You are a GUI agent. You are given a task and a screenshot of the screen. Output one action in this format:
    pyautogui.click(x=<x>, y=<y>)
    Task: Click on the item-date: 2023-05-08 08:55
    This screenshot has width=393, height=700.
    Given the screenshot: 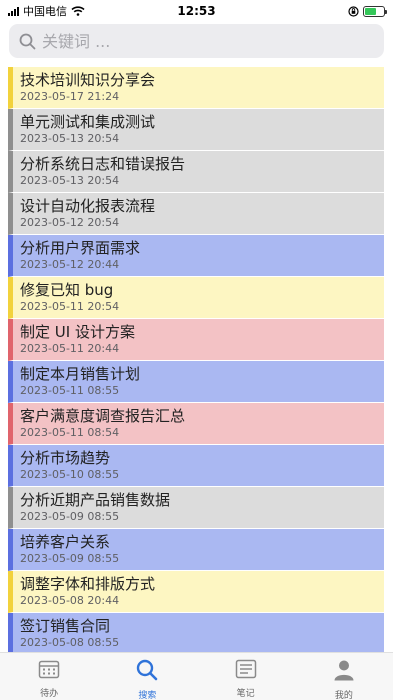 What is the action you would take?
    pyautogui.click(x=70, y=642)
    